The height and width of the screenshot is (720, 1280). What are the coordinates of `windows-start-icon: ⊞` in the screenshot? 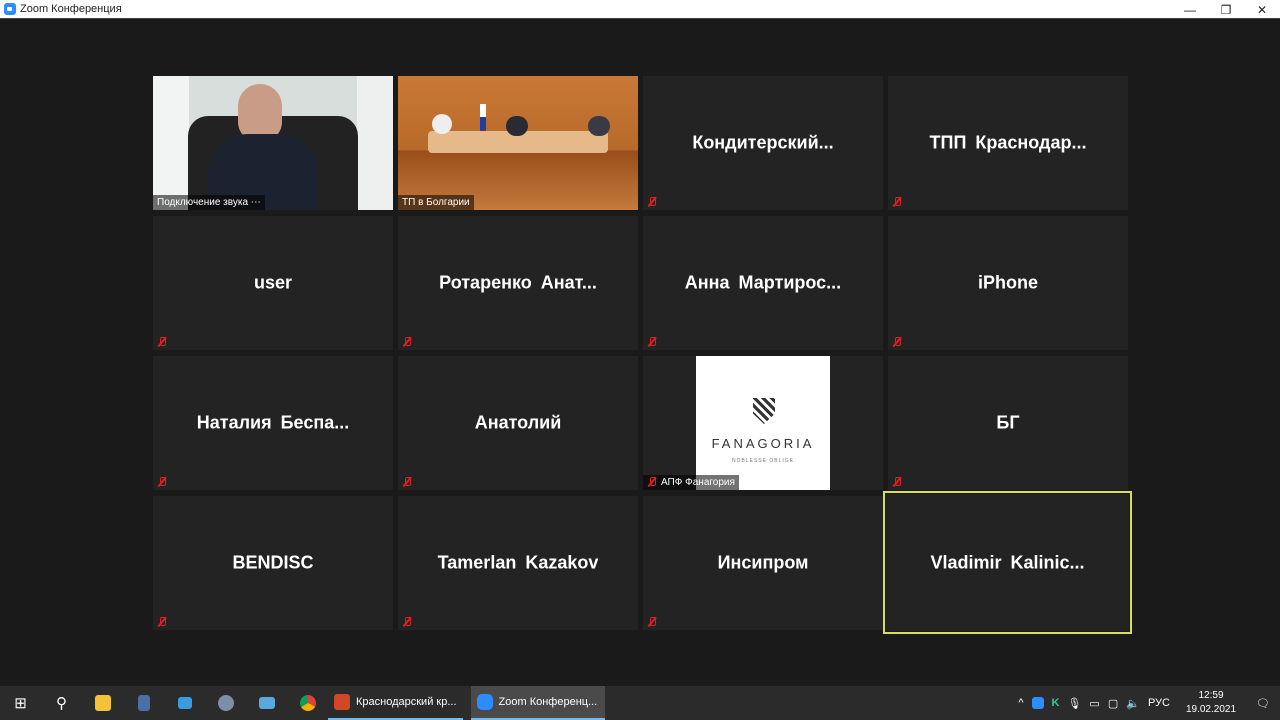 It's located at (20, 703).